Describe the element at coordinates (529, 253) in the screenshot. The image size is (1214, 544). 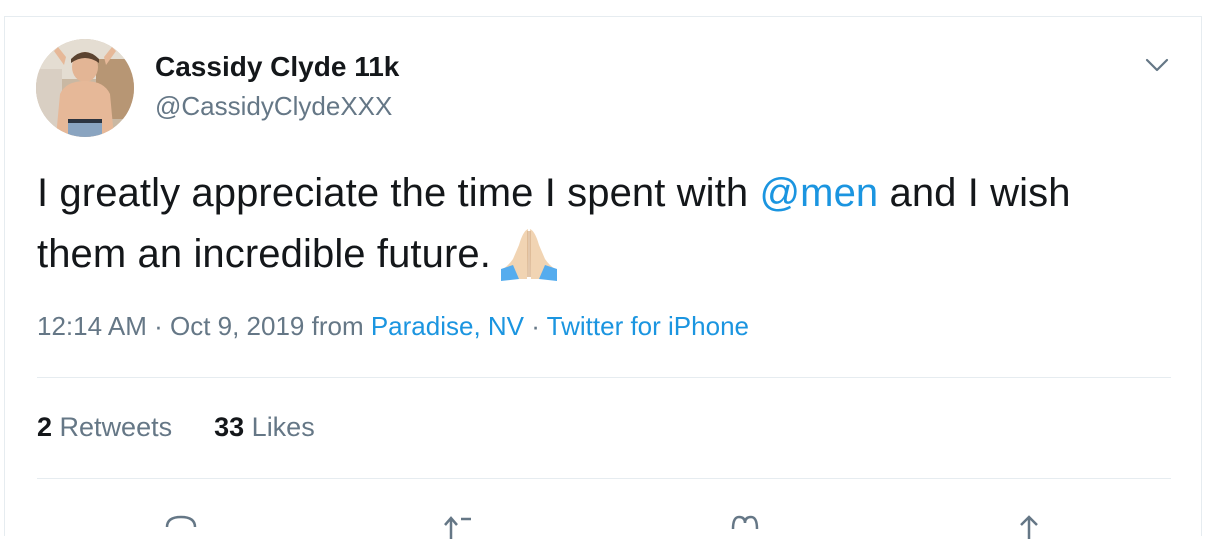
I see `folded-hands-icon` at that location.